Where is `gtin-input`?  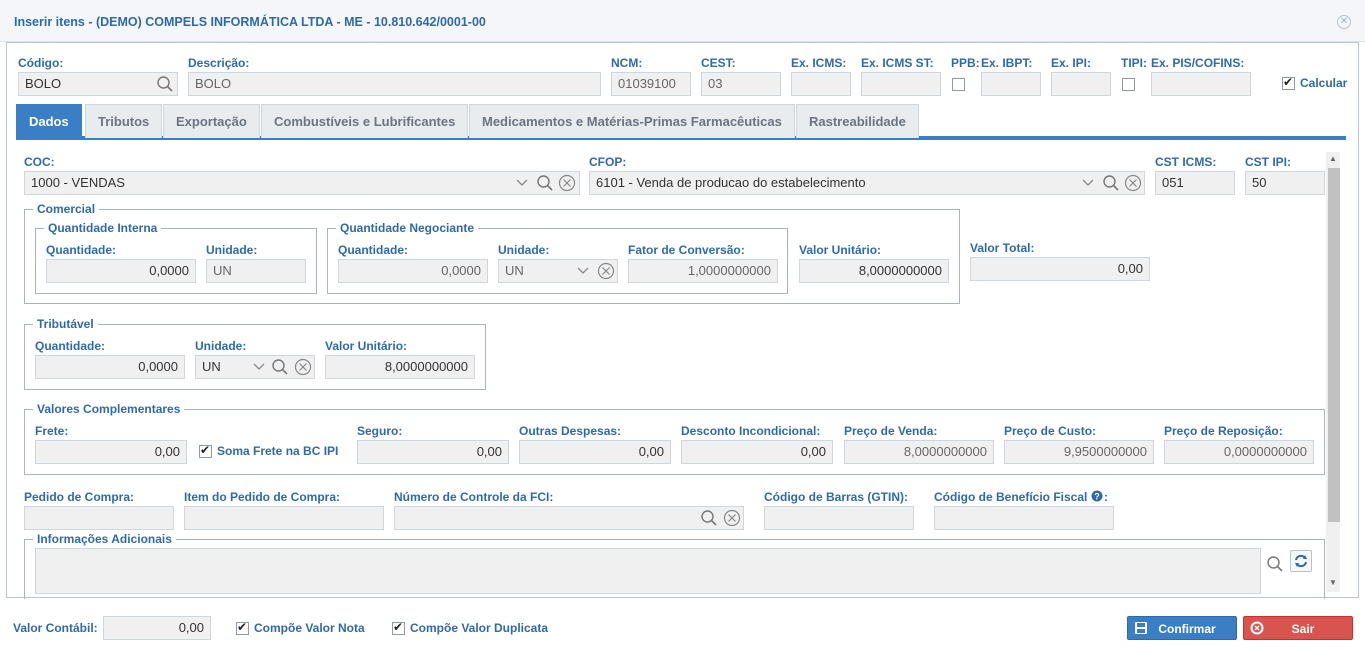 gtin-input is located at coordinates (839, 518).